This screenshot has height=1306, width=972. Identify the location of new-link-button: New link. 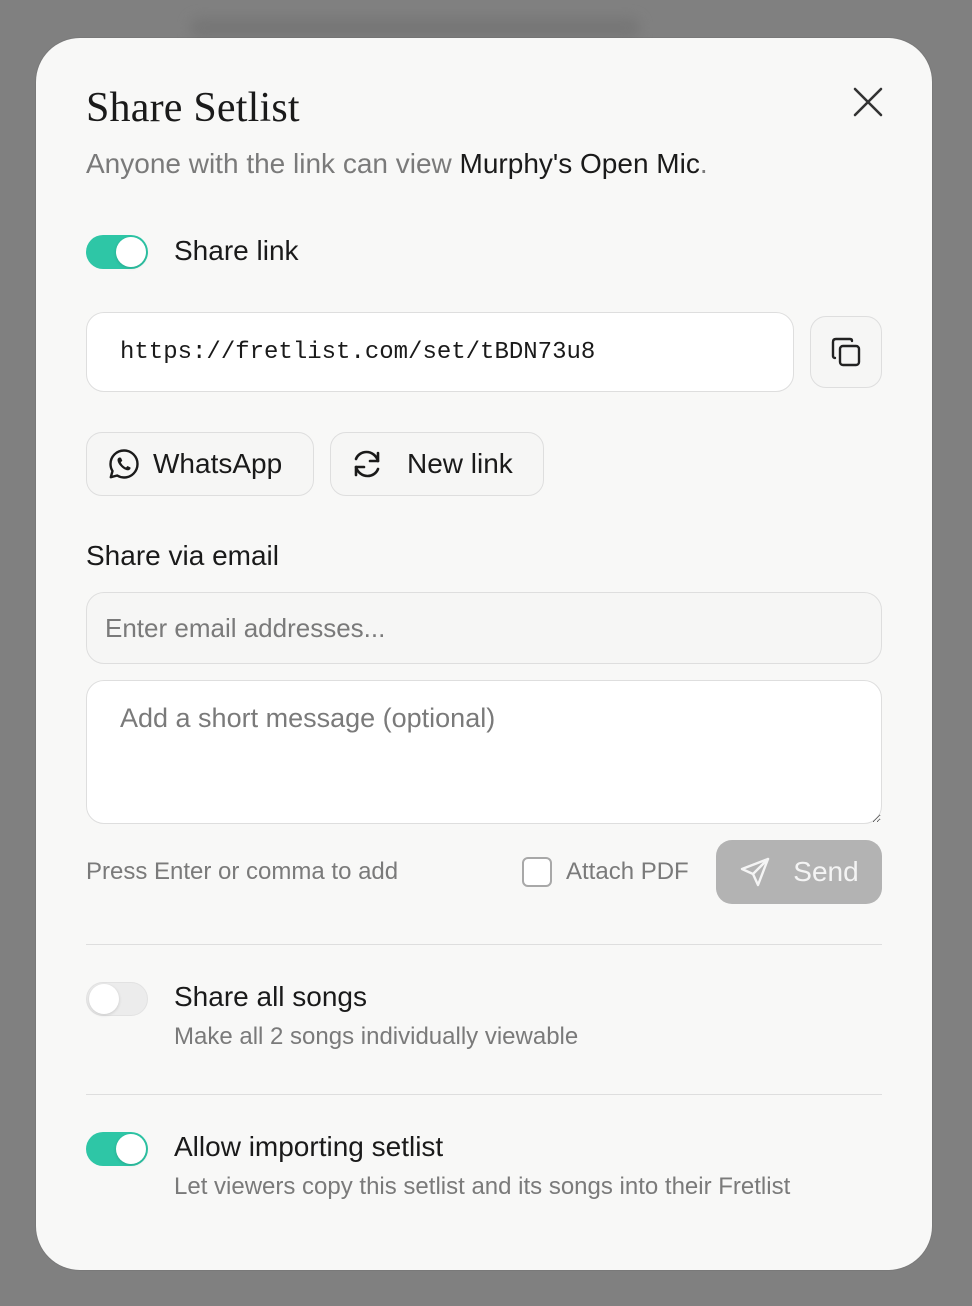
(437, 464).